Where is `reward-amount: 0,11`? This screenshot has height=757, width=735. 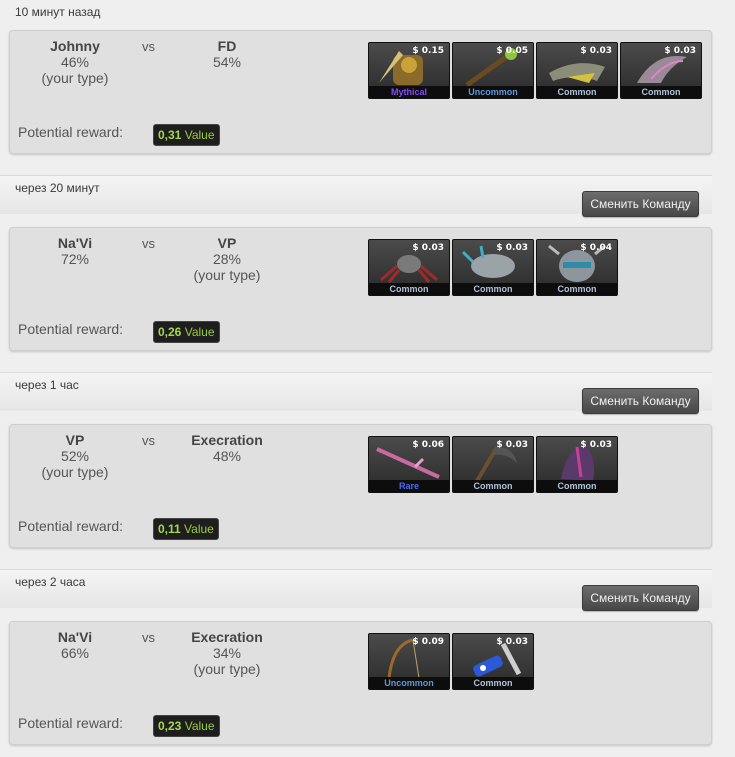
reward-amount: 0,11 is located at coordinates (169, 529).